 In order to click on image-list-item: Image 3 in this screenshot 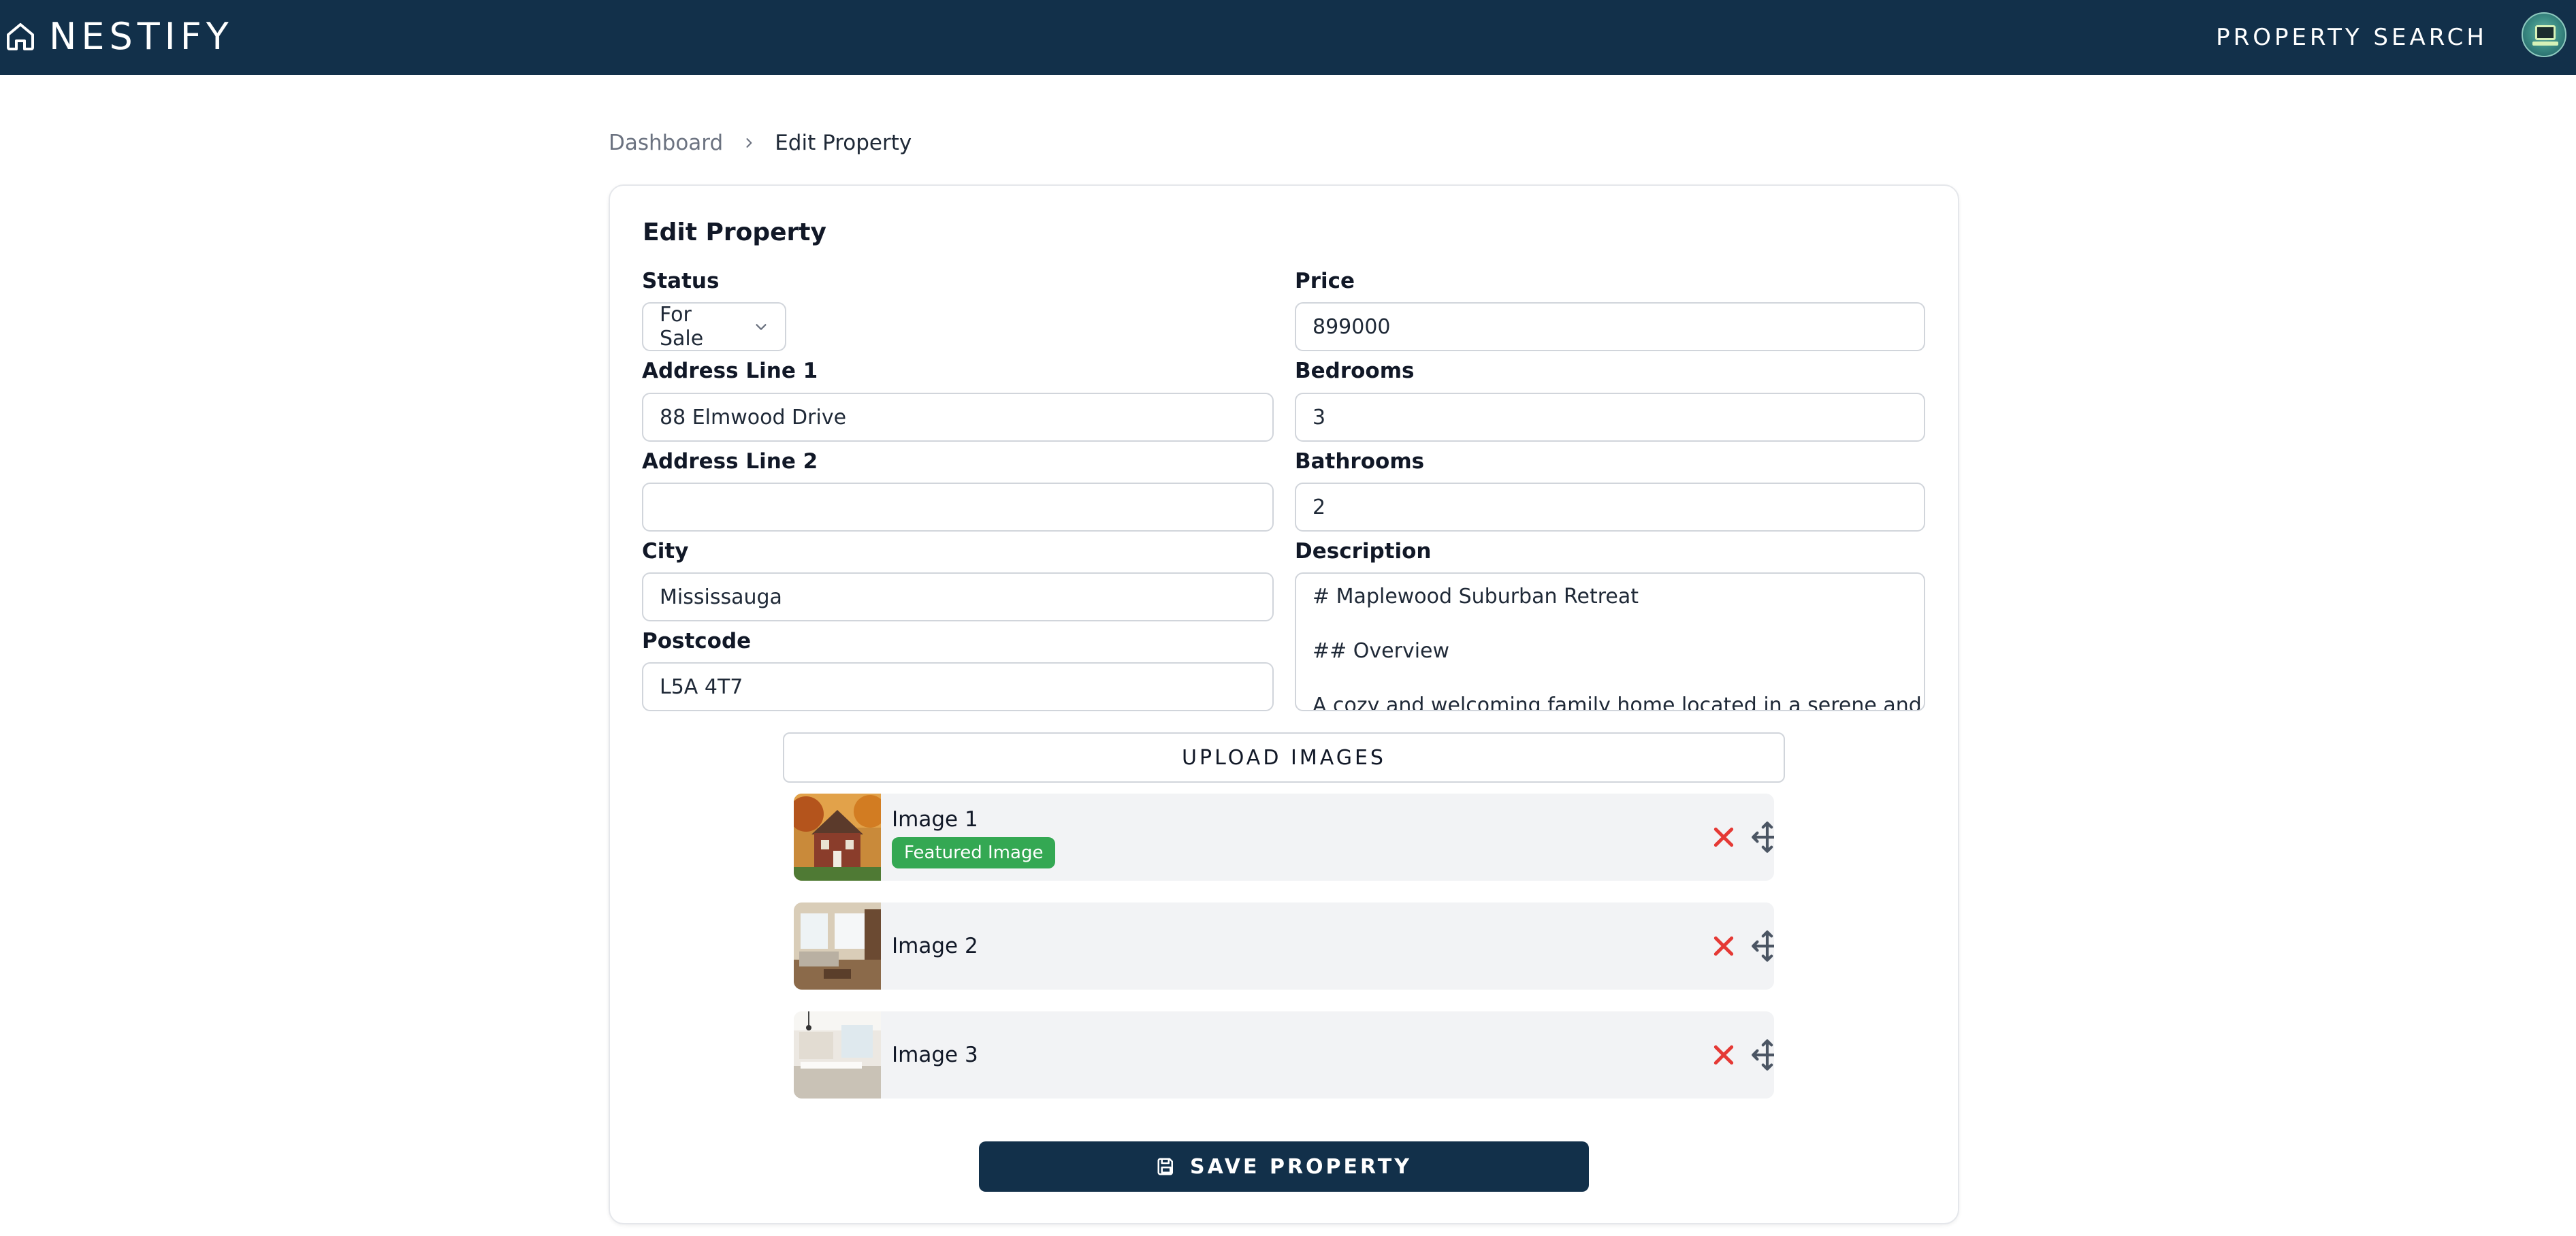, I will do `click(1284, 1055)`.